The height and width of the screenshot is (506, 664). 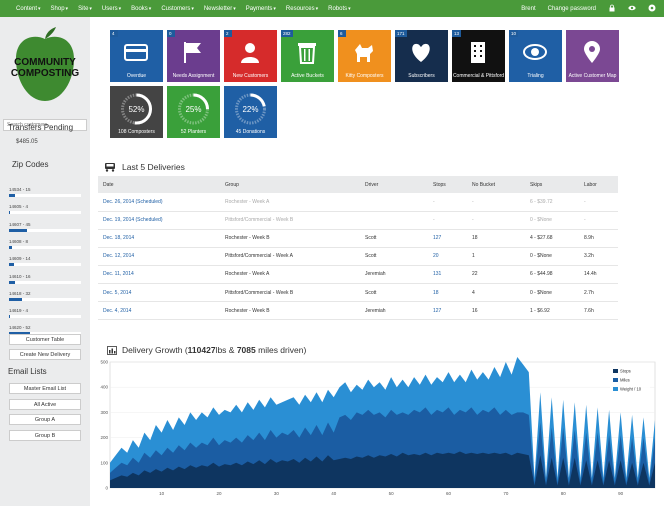 I want to click on delivery-date-link: Dec. 5, 2014, so click(x=159, y=293).